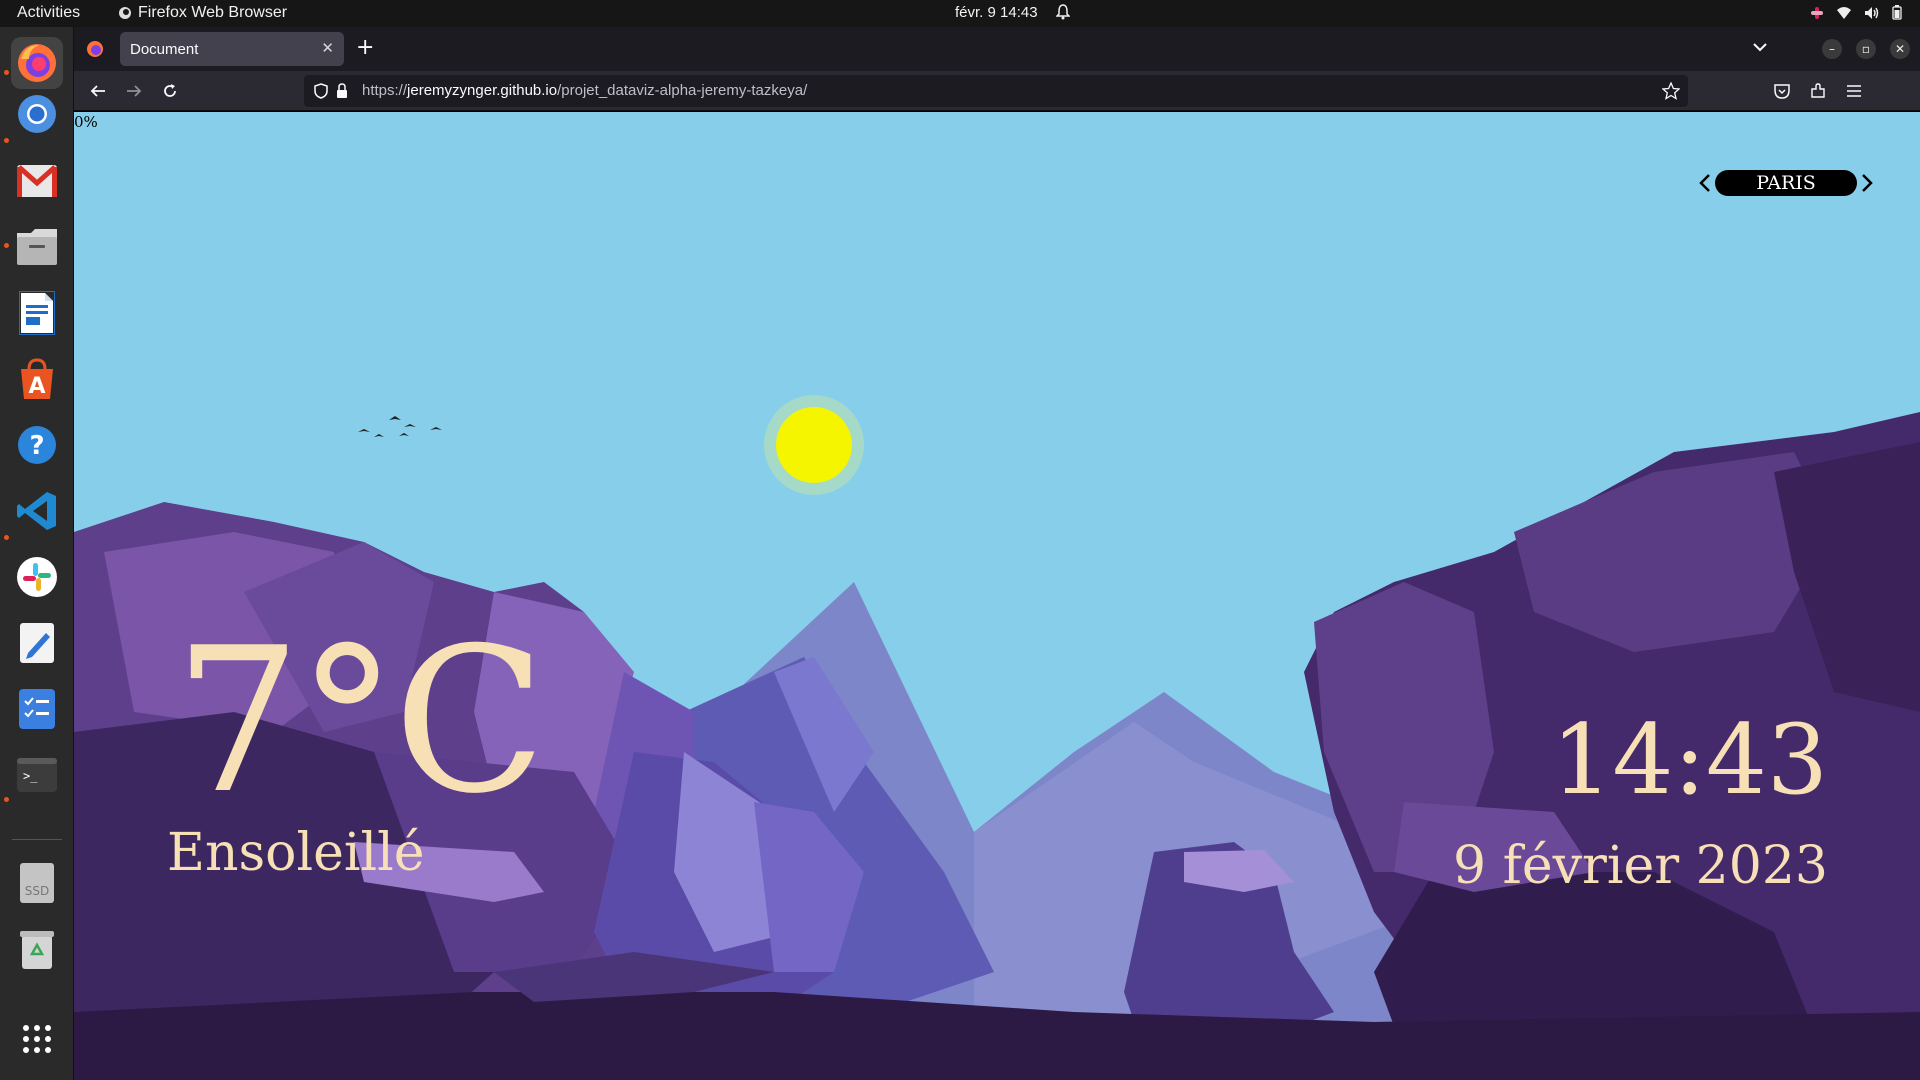 The image size is (1920, 1080). What do you see at coordinates (1897, 12) in the screenshot?
I see `battery-icon` at bounding box center [1897, 12].